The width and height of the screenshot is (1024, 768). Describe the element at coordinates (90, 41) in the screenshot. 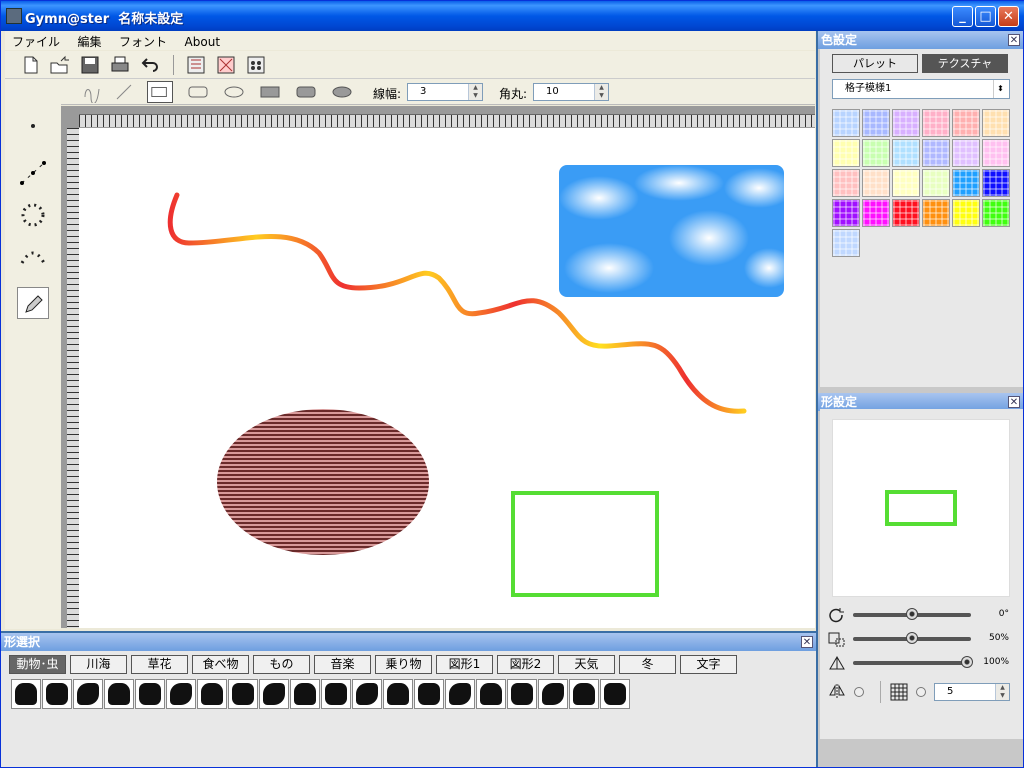

I see `menu-edit: 編集` at that location.